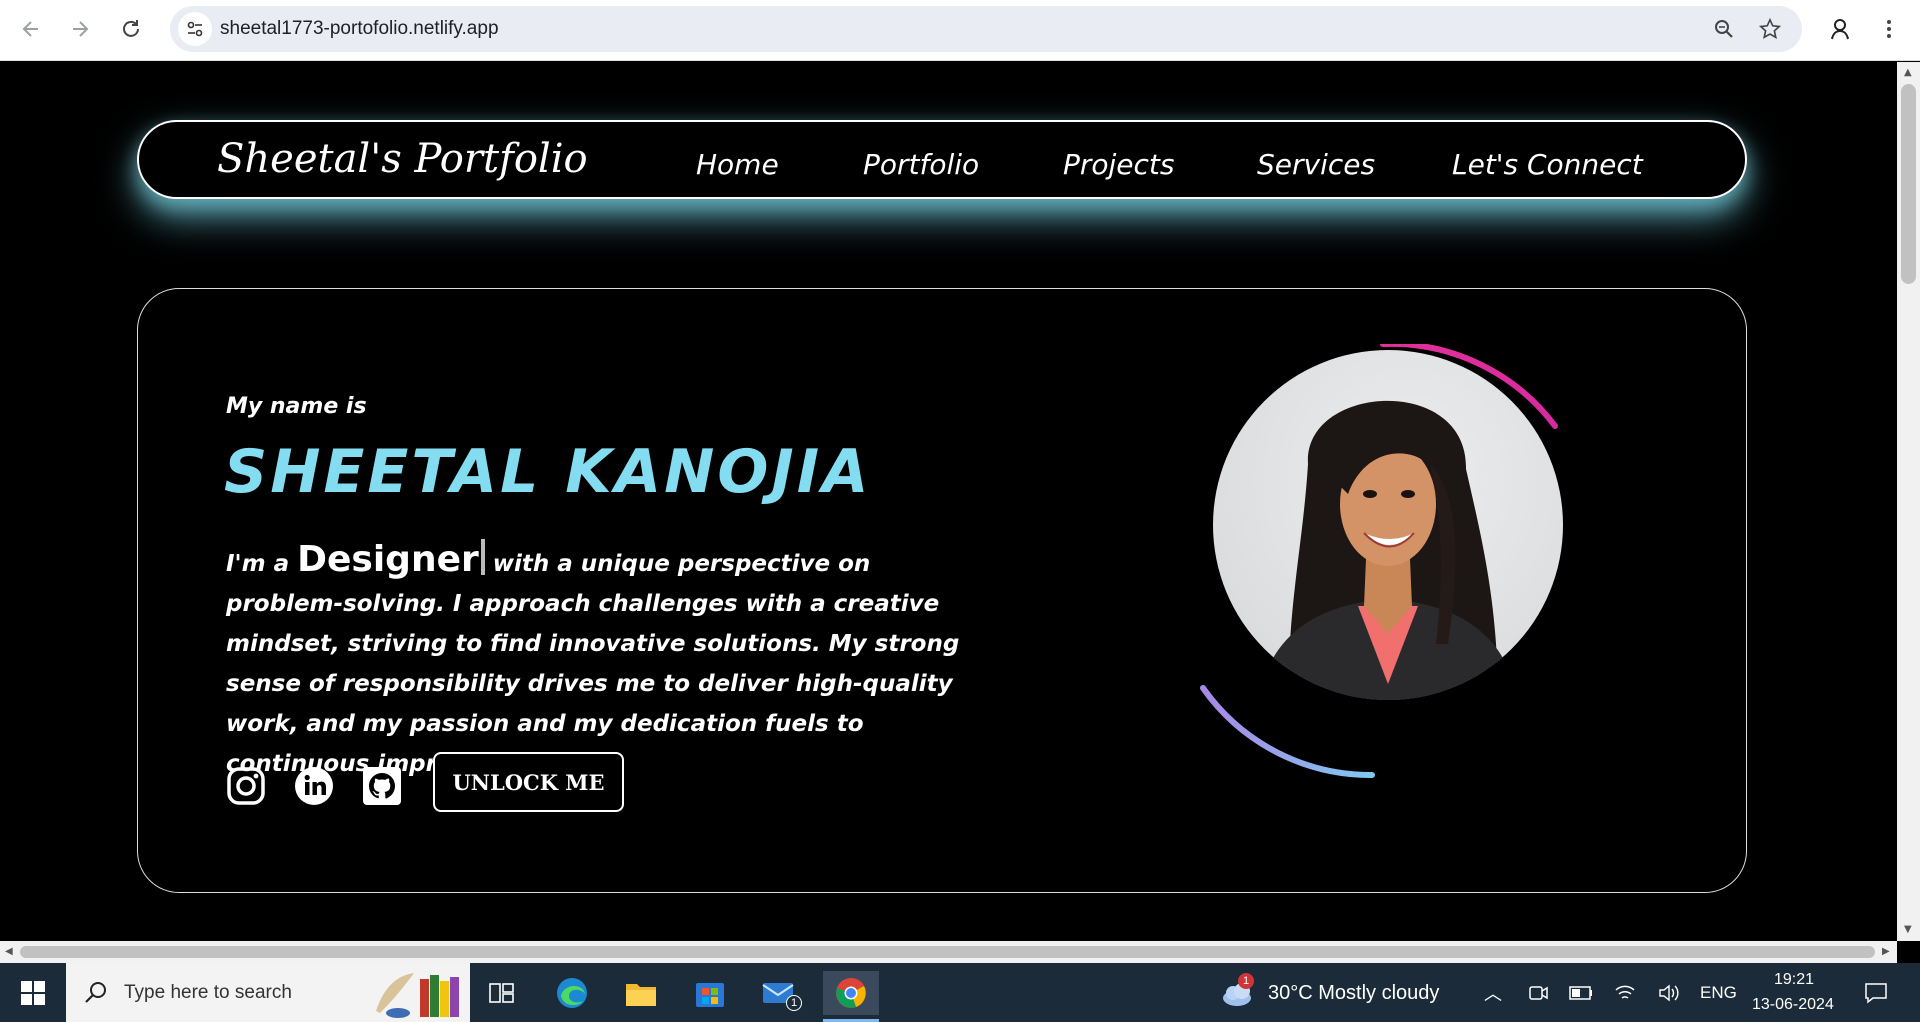 The height and width of the screenshot is (1022, 1920). What do you see at coordinates (1538, 993) in the screenshot?
I see `meet-now-icon` at bounding box center [1538, 993].